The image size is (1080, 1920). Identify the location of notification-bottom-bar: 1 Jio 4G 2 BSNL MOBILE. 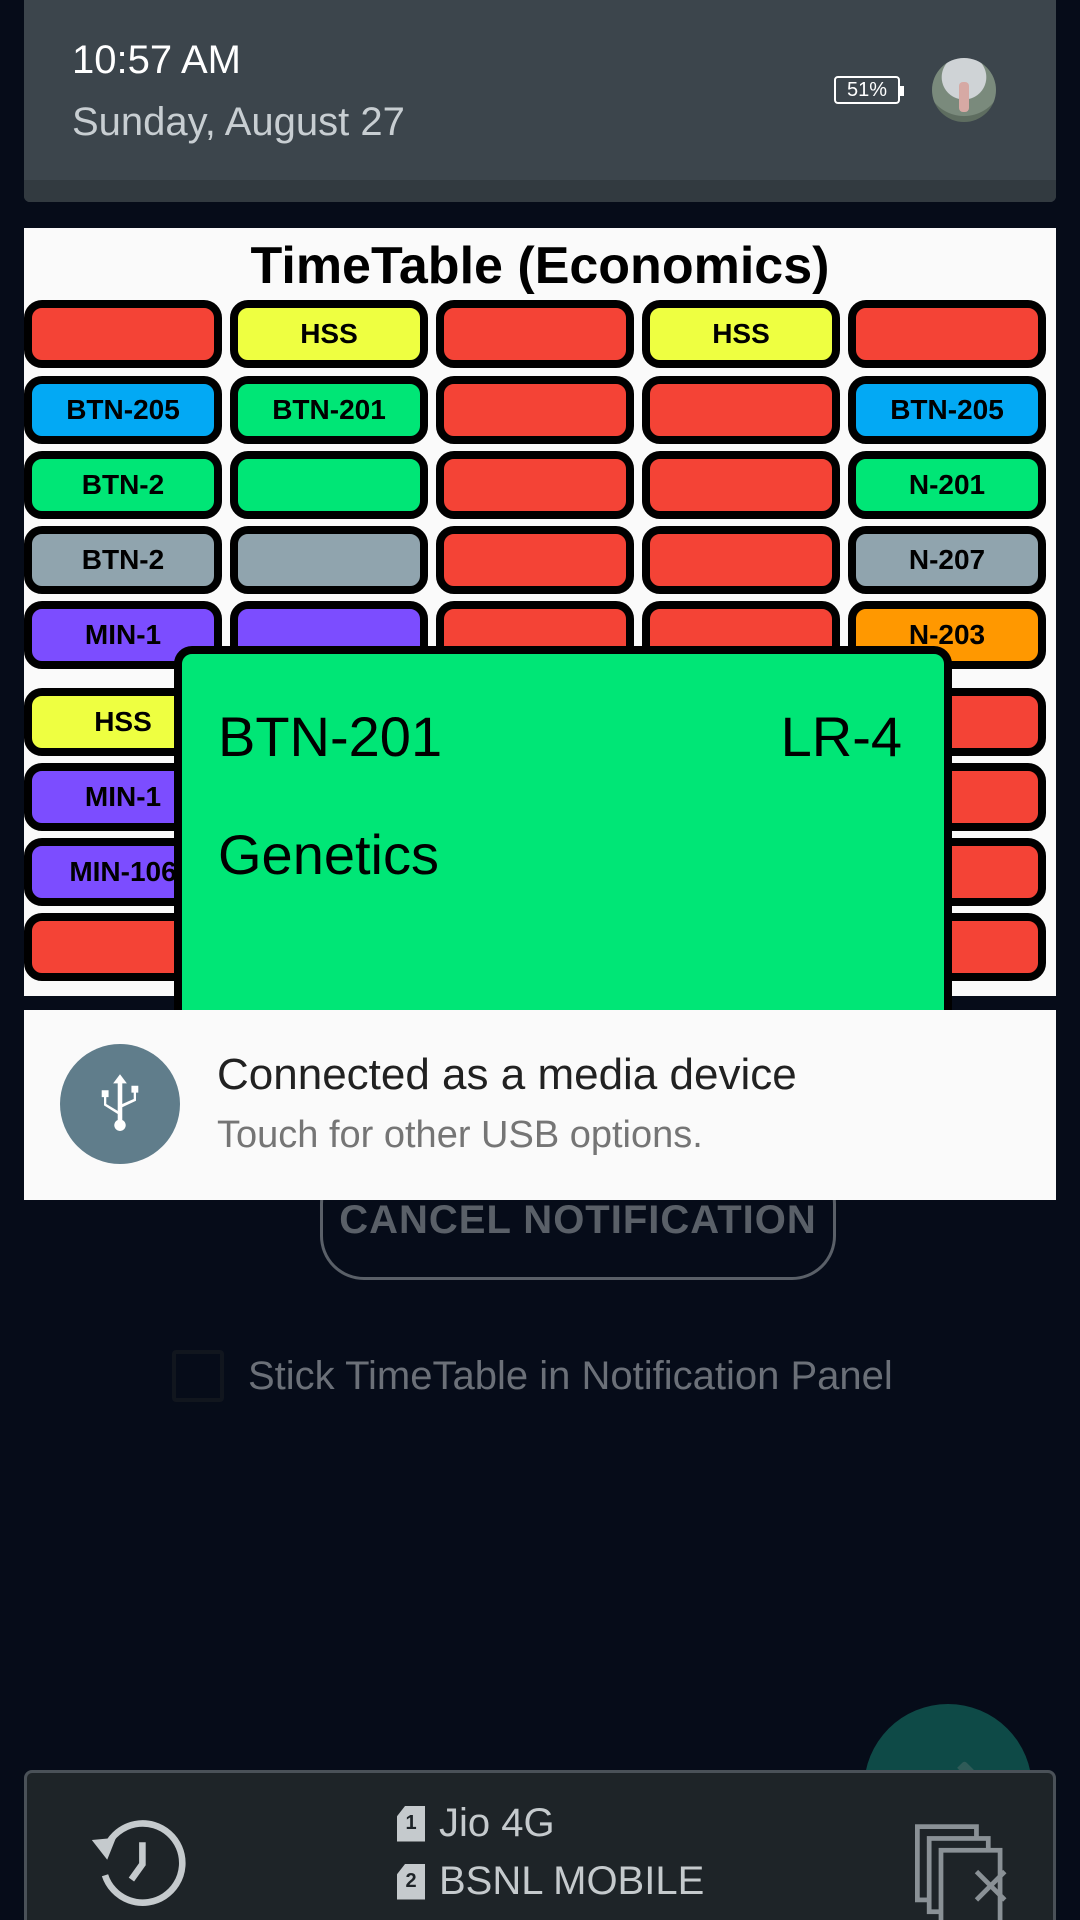
(540, 1845).